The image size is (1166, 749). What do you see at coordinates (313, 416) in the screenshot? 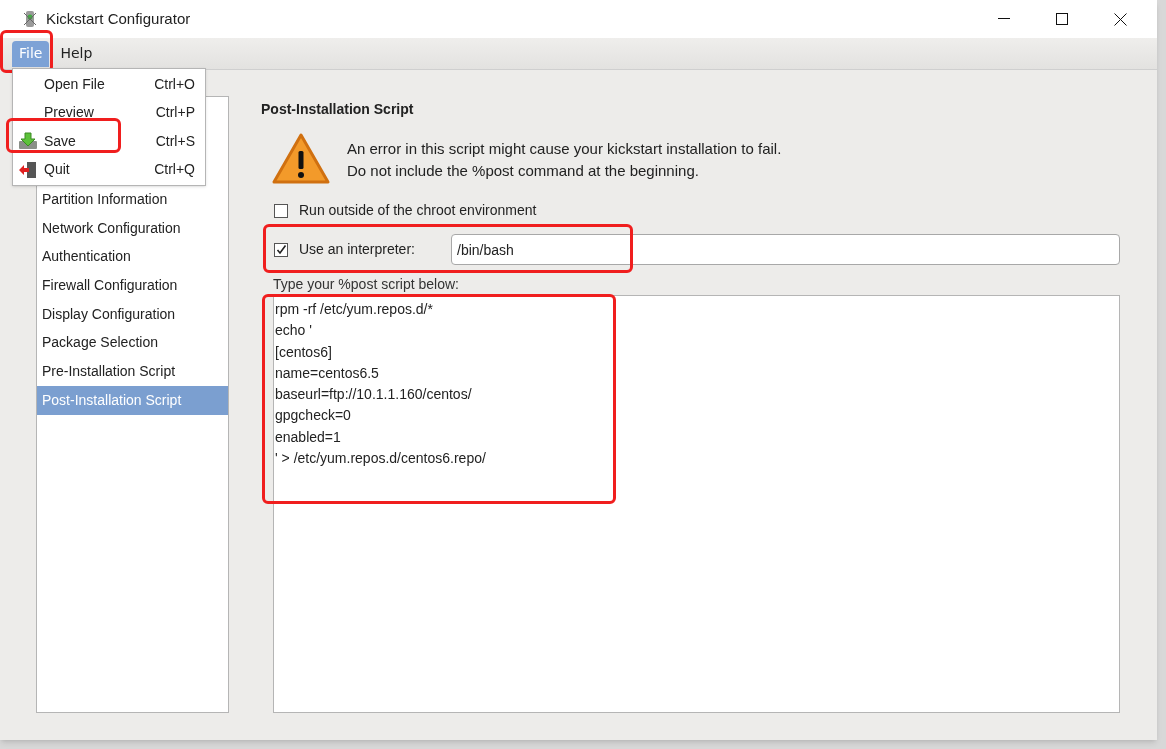
I see `script-line: gpgcheck=0` at bounding box center [313, 416].